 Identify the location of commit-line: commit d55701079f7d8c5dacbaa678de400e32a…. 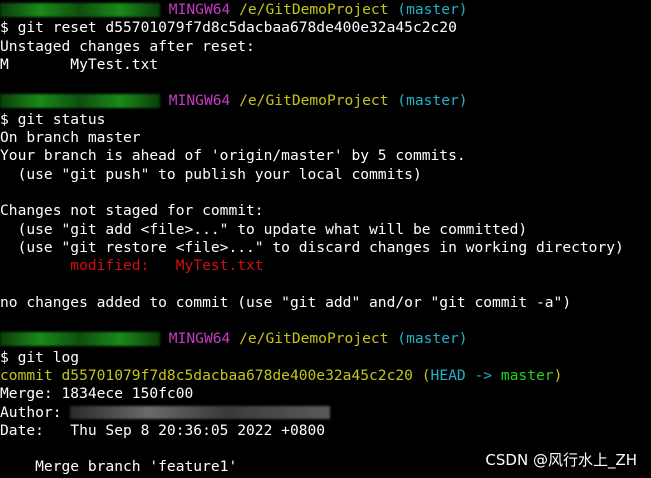
(325, 376).